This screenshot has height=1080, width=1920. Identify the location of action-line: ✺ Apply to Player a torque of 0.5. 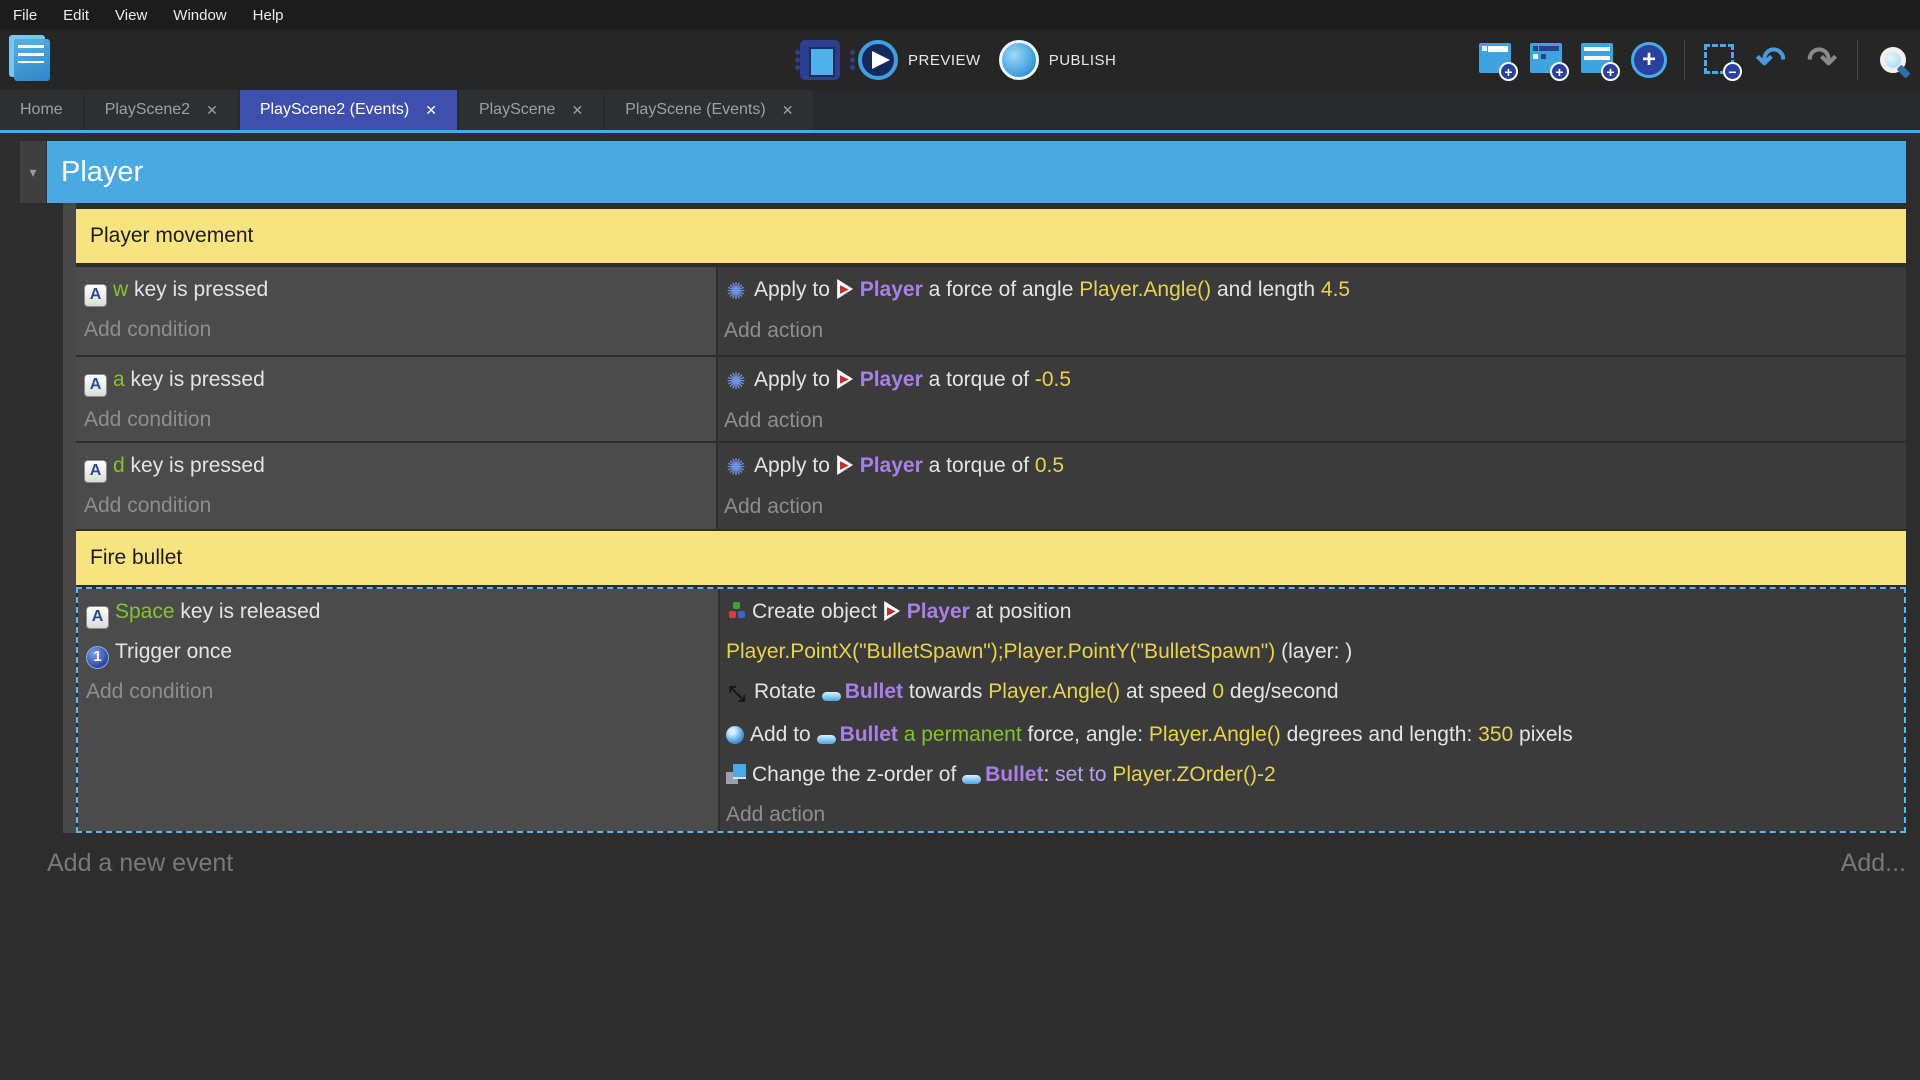
(1315, 466).